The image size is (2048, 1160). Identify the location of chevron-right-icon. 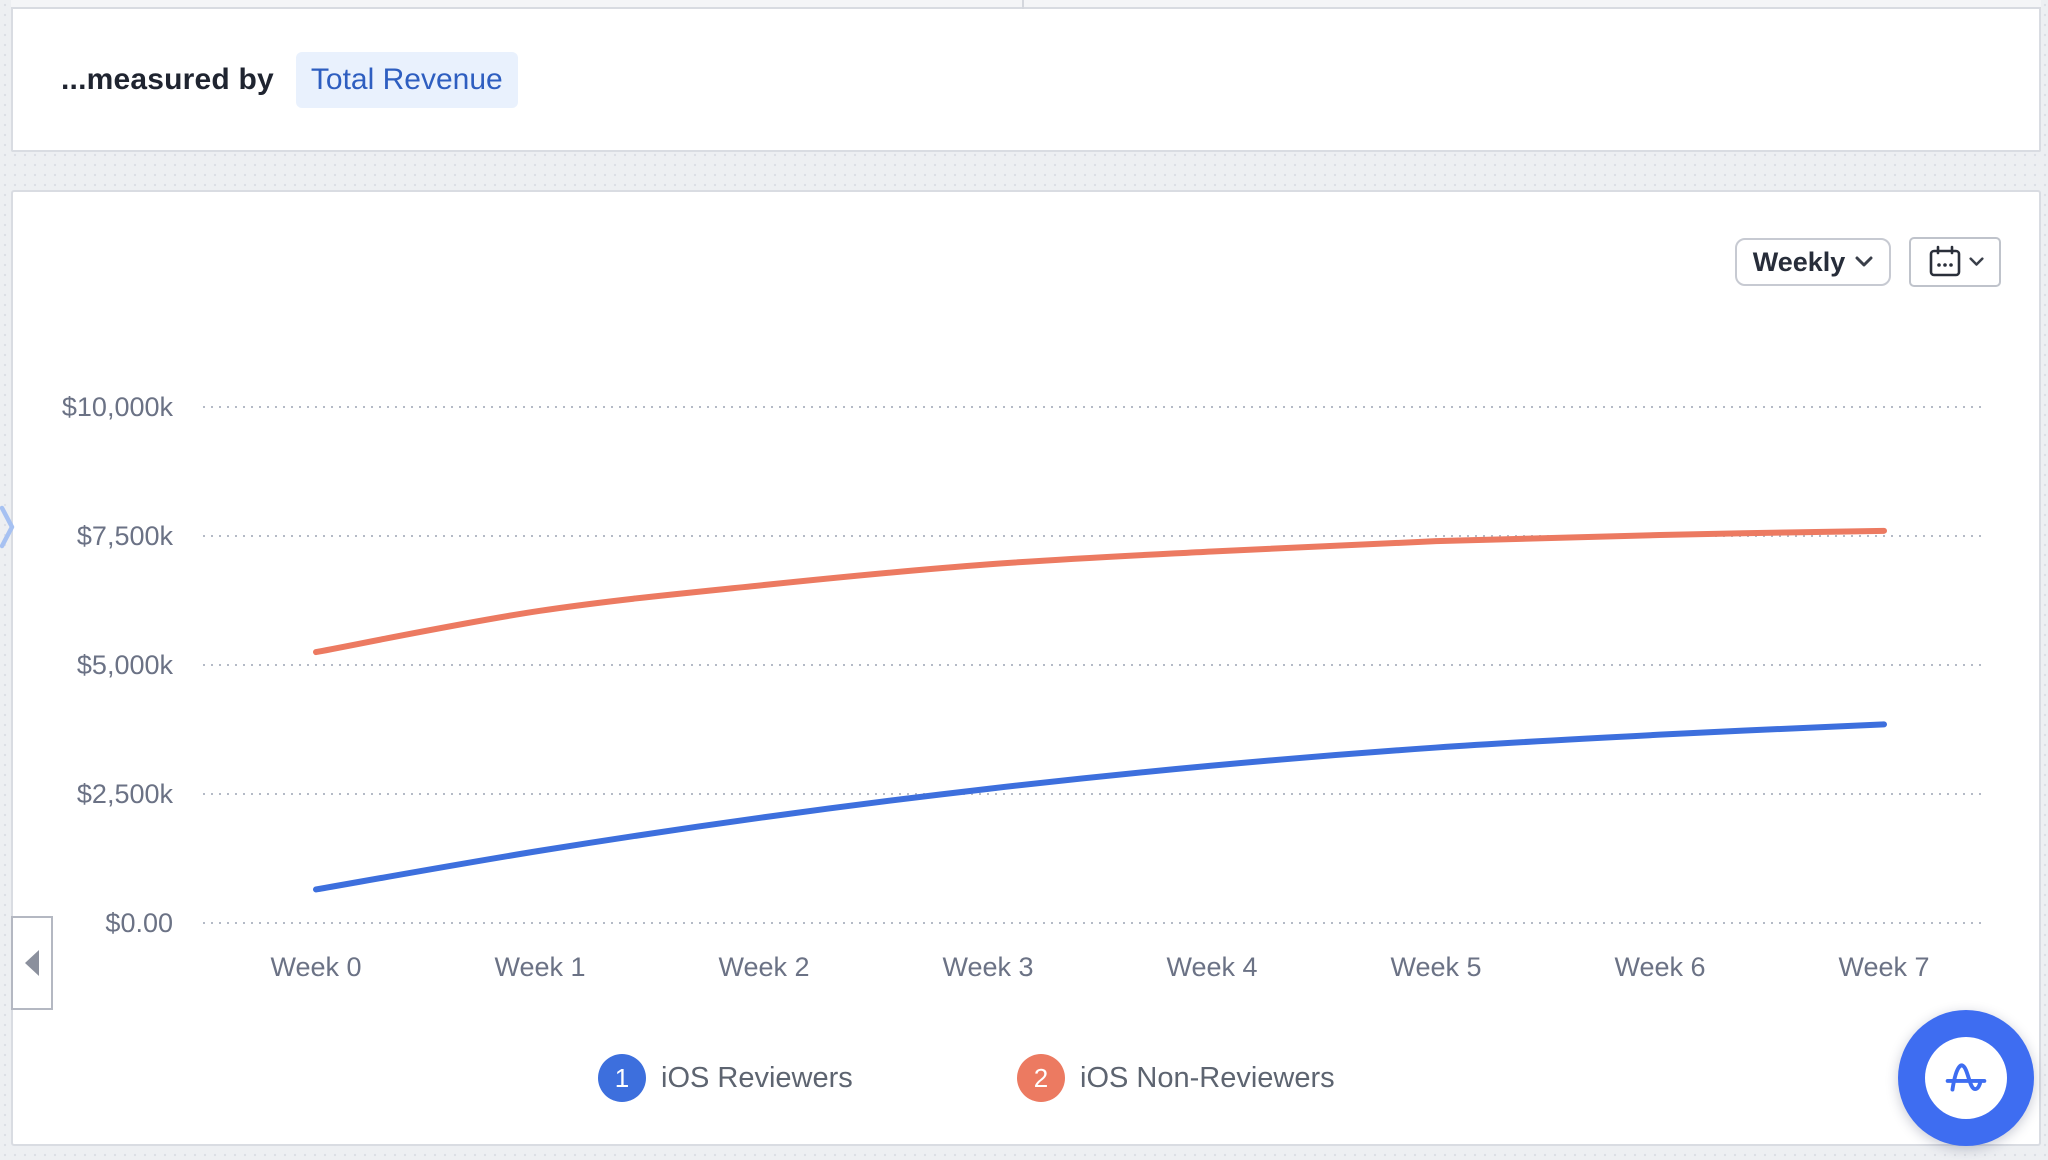
(7, 527).